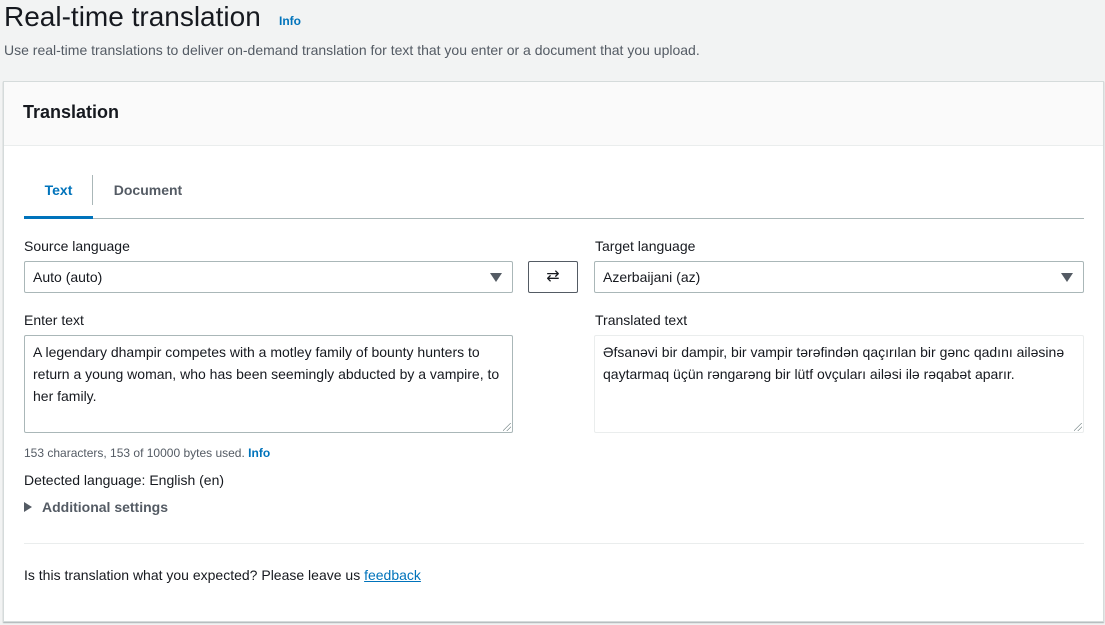 The height and width of the screenshot is (625, 1105). What do you see at coordinates (259, 453) in the screenshot?
I see `character-count-info-link: Info` at bounding box center [259, 453].